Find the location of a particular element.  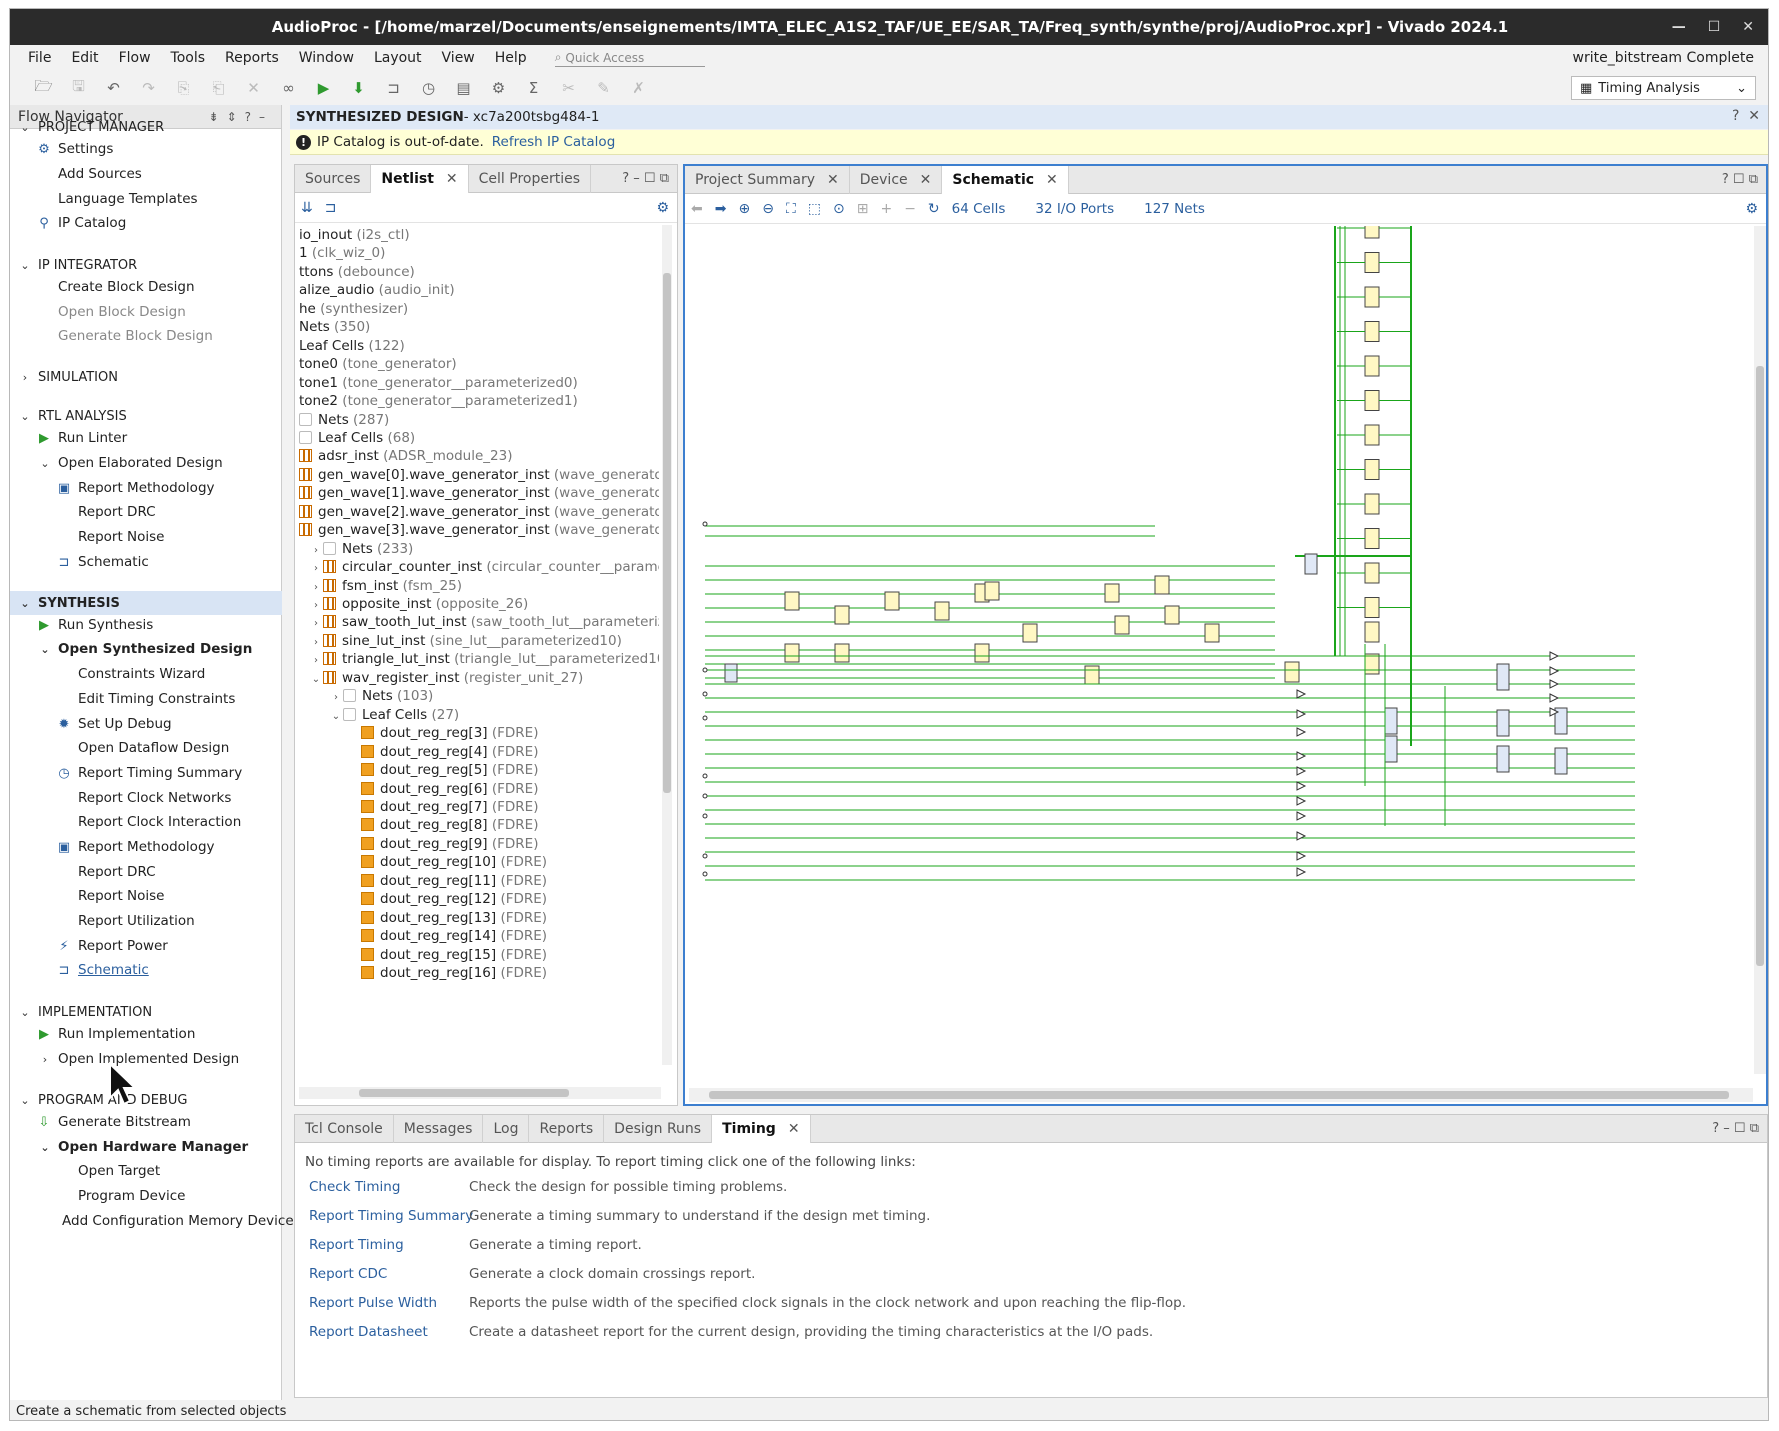

netlist-vscroll is located at coordinates (667, 645).